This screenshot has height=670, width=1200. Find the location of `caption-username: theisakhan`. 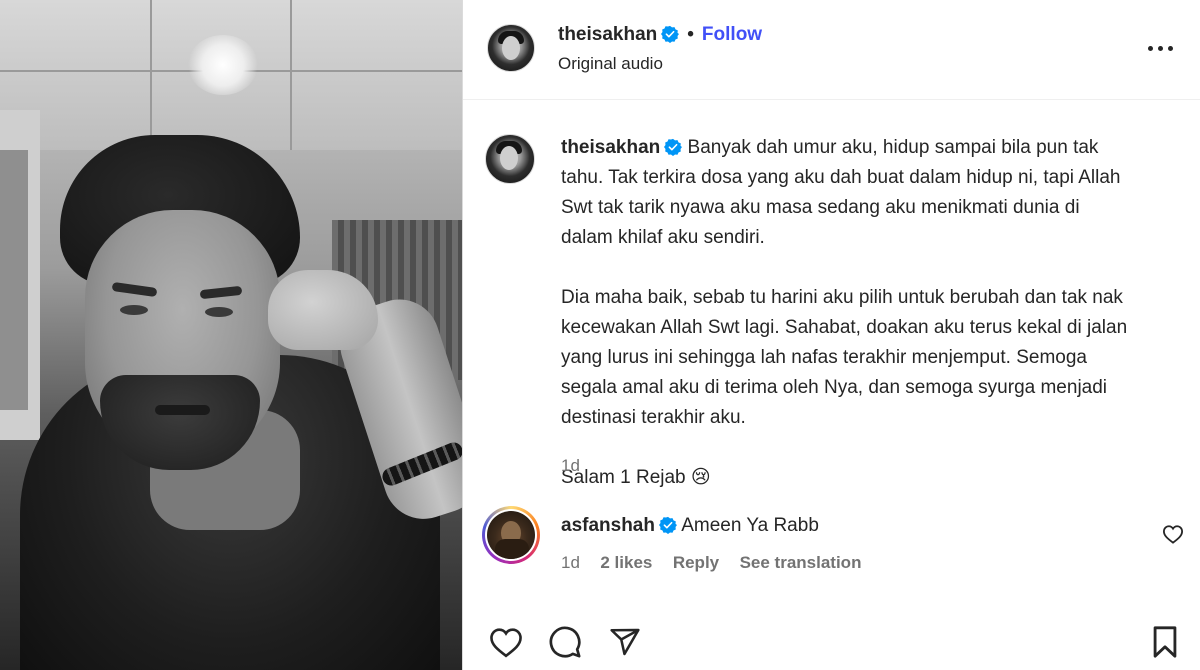

caption-username: theisakhan is located at coordinates (610, 147).